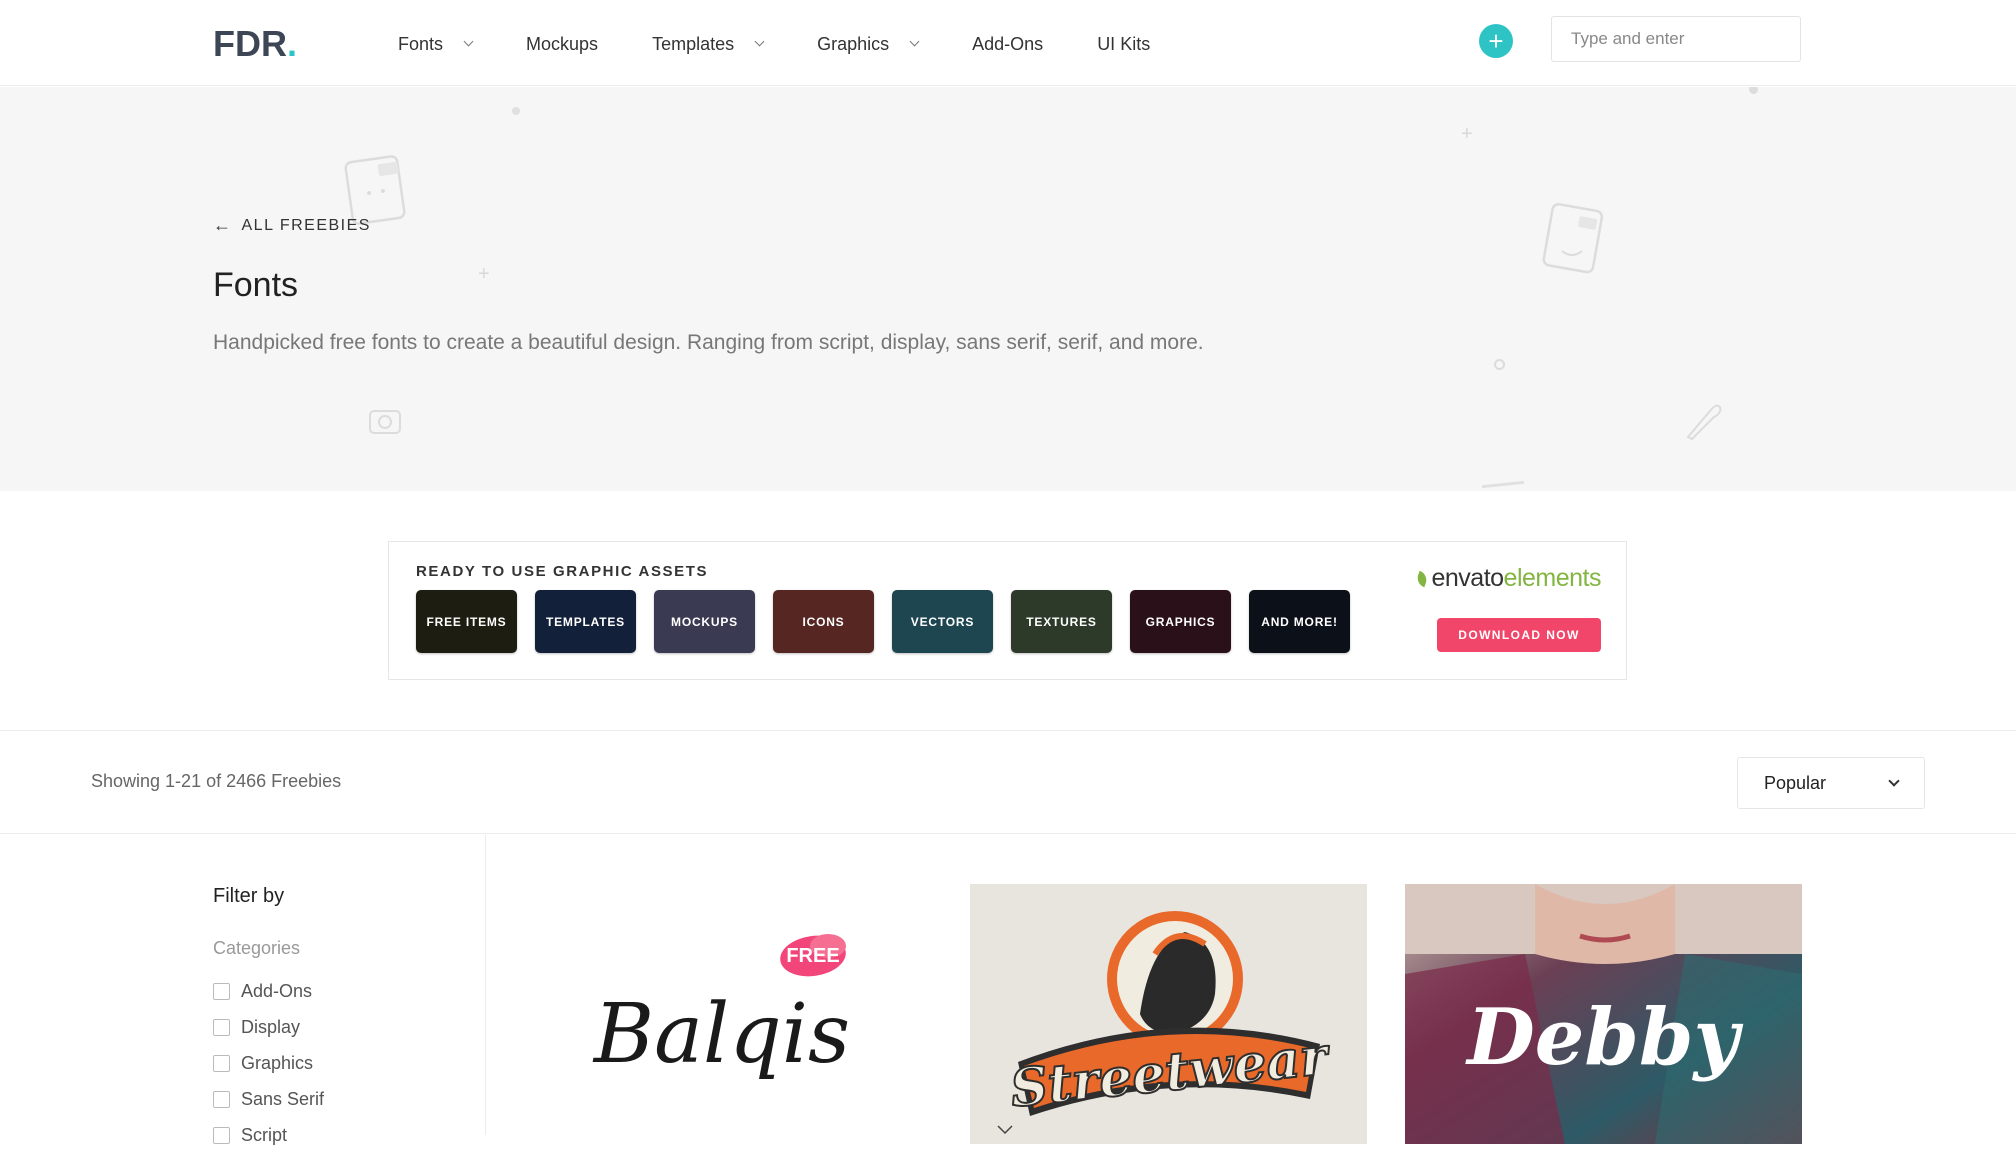 This screenshot has height=1153, width=2016. Describe the element at coordinates (812, 956) in the screenshot. I see `free-badge: FREE` at that location.